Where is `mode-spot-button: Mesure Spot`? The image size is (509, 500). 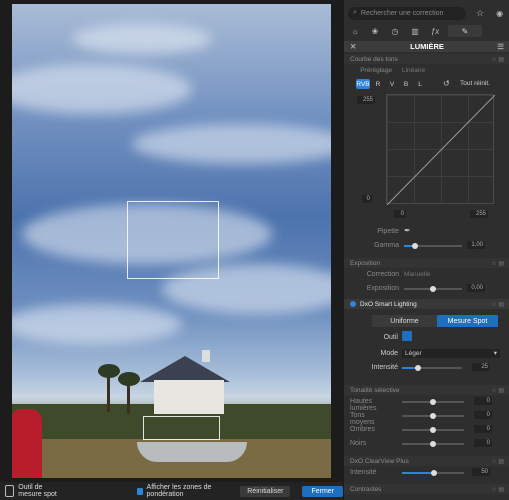 mode-spot-button: Mesure Spot is located at coordinates (467, 321).